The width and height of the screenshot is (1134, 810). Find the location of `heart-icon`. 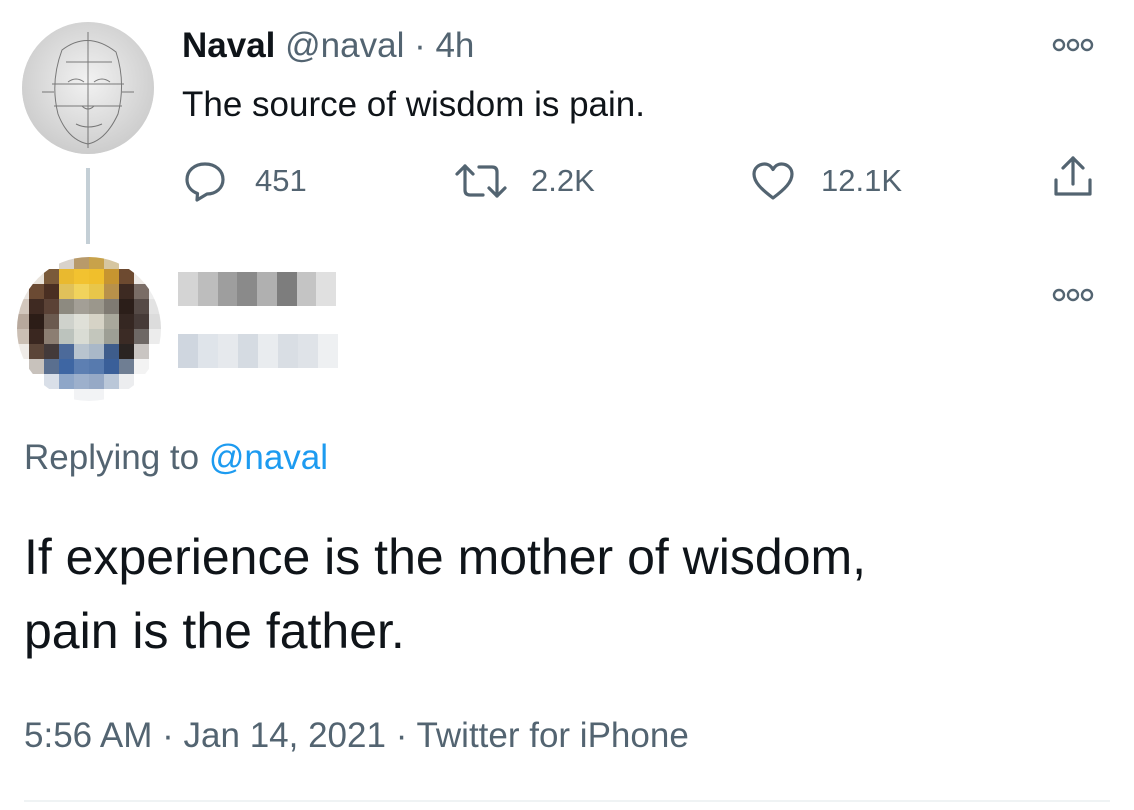

heart-icon is located at coordinates (773, 181).